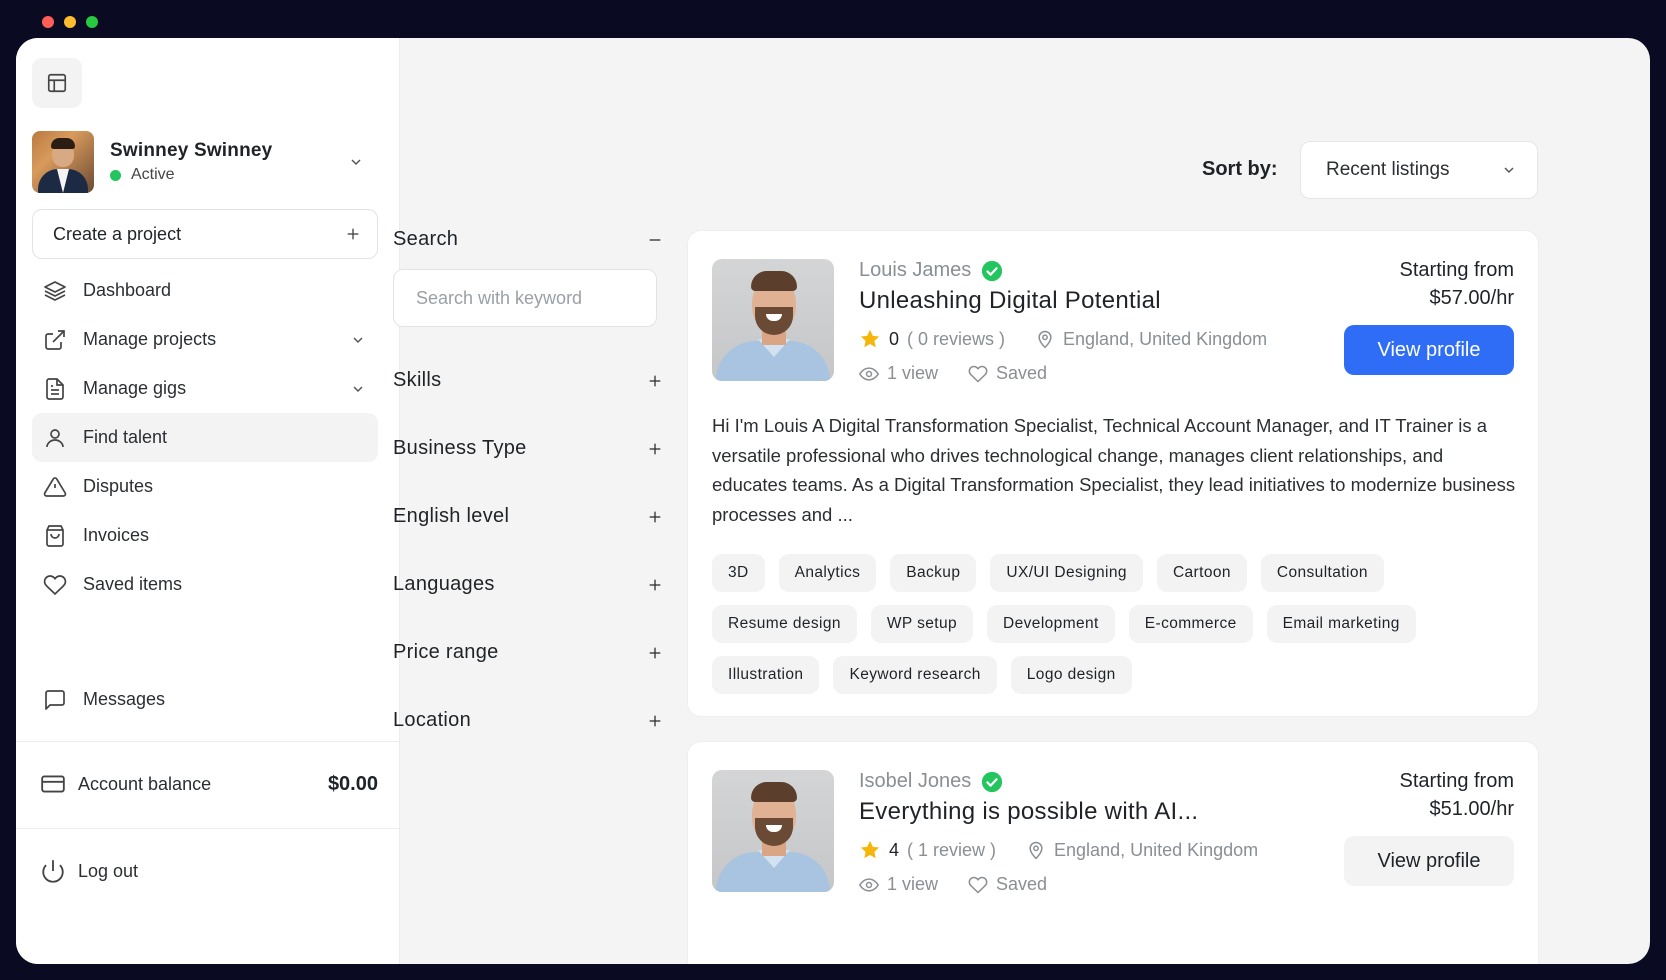 Image resolution: width=1666 pixels, height=980 pixels. What do you see at coordinates (55, 438) in the screenshot?
I see `user-icon` at bounding box center [55, 438].